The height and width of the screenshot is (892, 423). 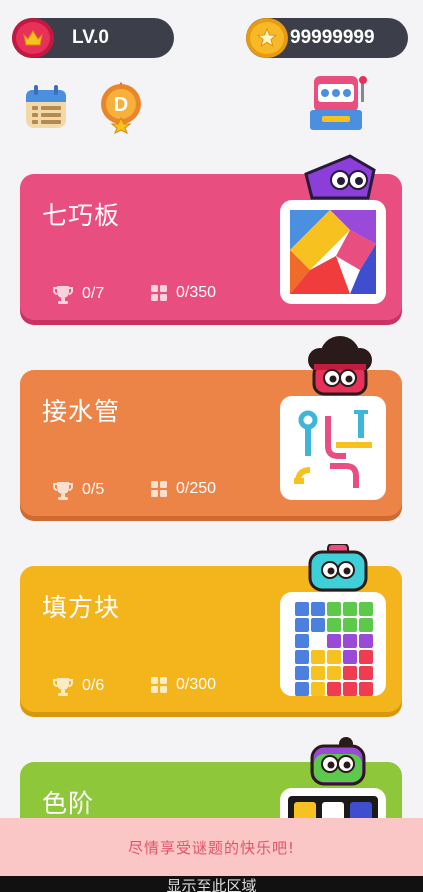 I want to click on coin-amount: 99999999, so click(x=332, y=37).